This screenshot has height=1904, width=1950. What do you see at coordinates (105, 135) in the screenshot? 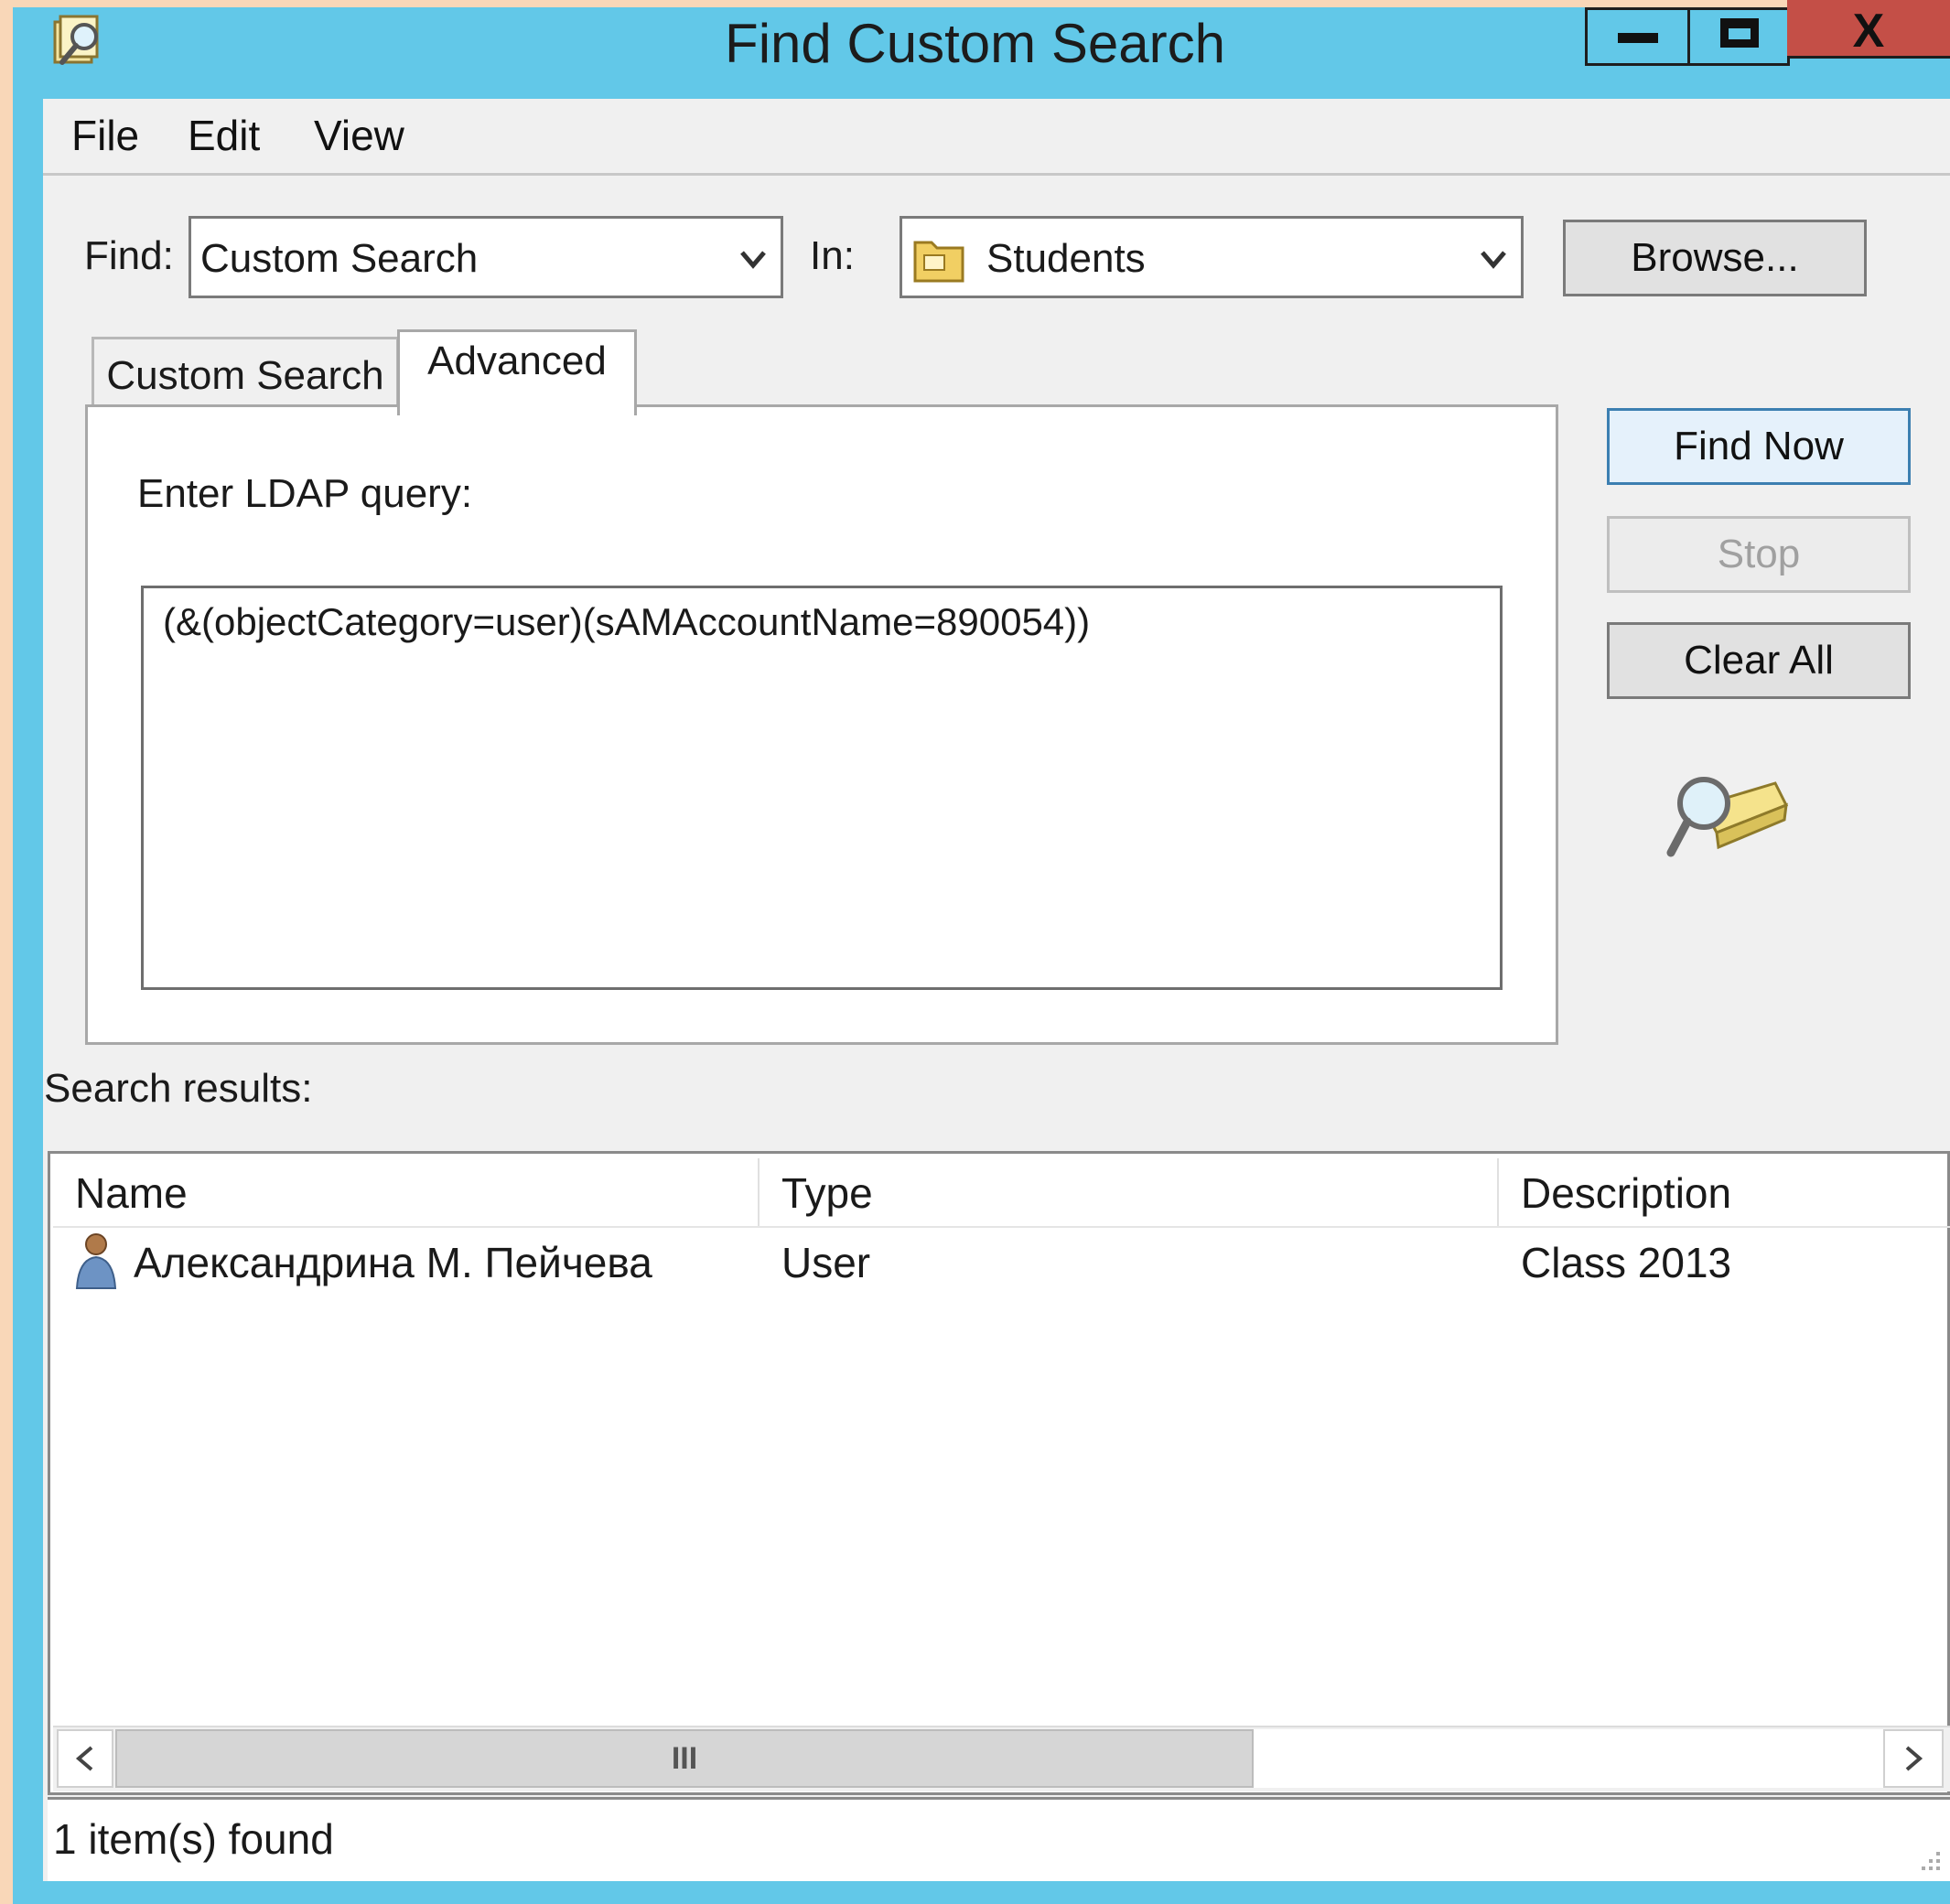
I see `menu-file: File` at bounding box center [105, 135].